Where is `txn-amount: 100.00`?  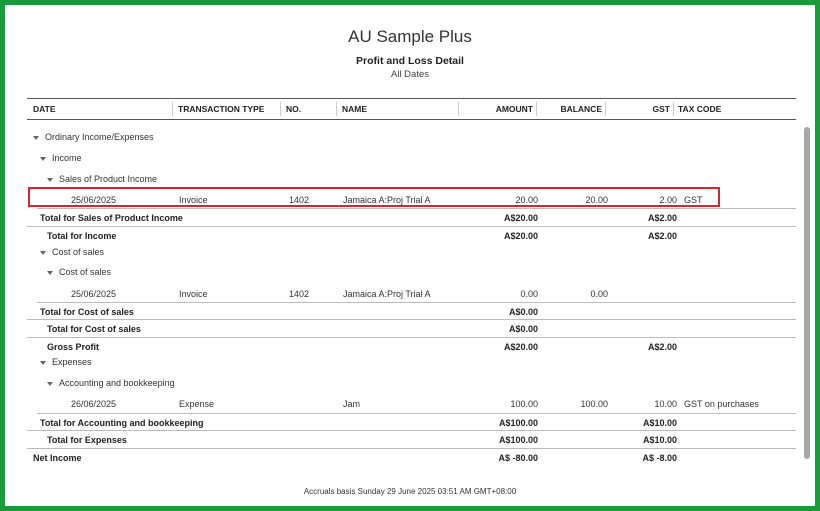 txn-amount: 100.00 is located at coordinates (524, 404).